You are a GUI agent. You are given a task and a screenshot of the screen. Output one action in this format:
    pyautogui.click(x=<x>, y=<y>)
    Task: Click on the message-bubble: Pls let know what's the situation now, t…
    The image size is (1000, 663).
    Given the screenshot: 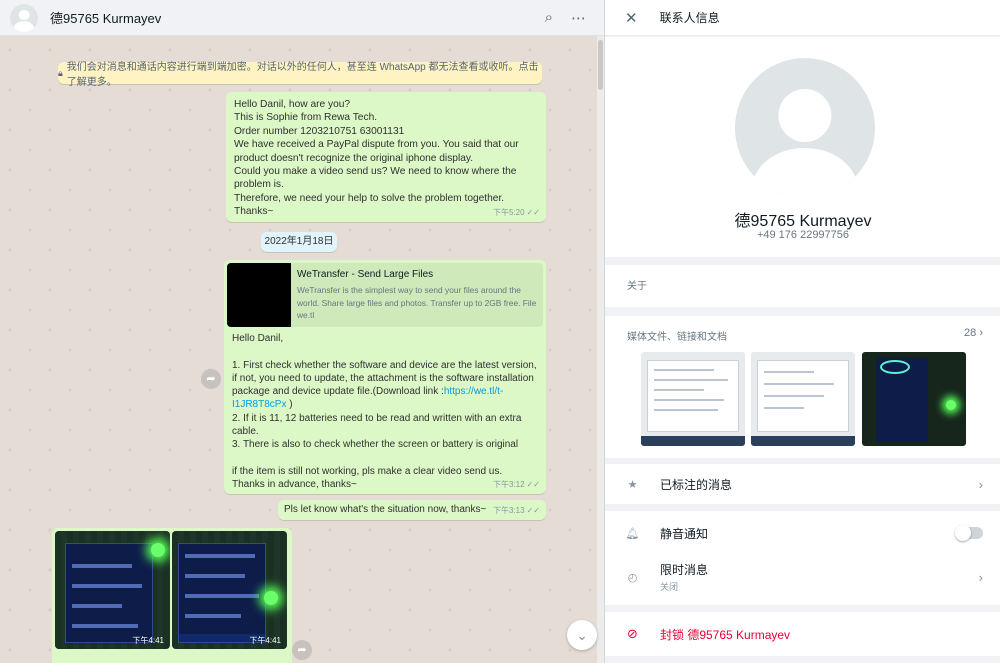 What is the action you would take?
    pyautogui.click(x=412, y=510)
    